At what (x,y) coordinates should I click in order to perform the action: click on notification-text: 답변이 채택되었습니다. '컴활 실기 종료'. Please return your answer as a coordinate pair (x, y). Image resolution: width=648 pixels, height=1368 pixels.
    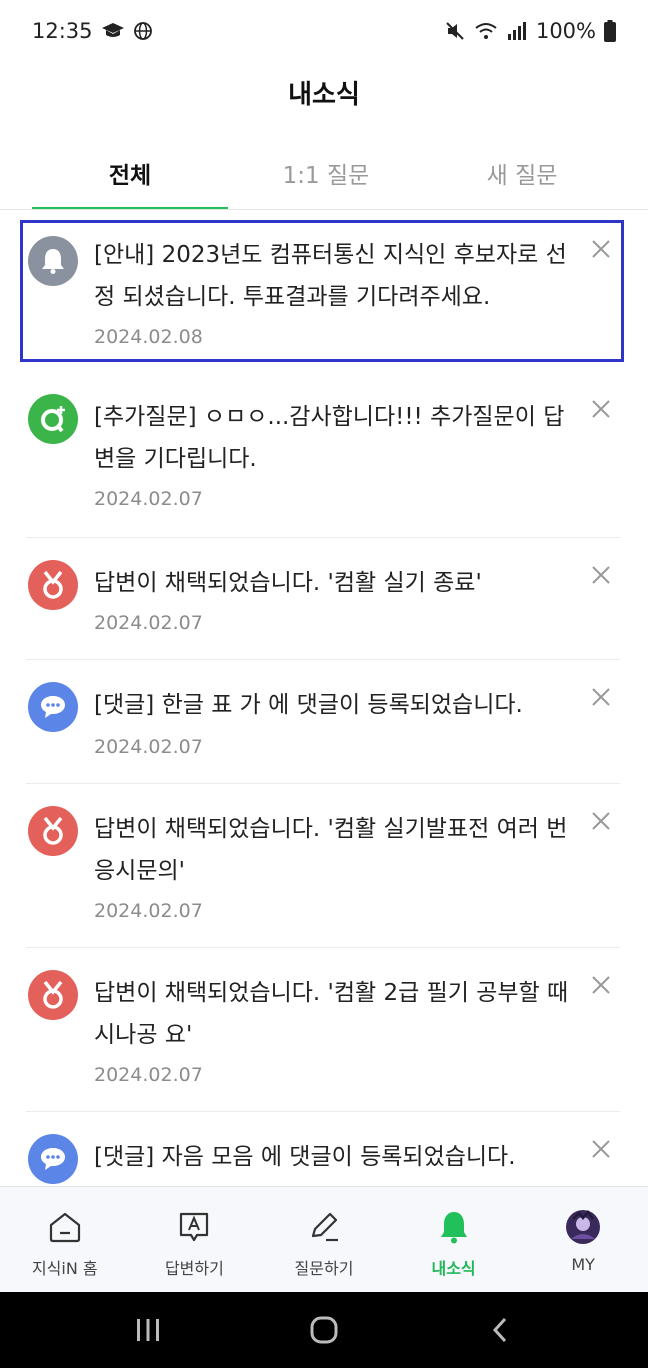
    Looking at the image, I should click on (288, 583).